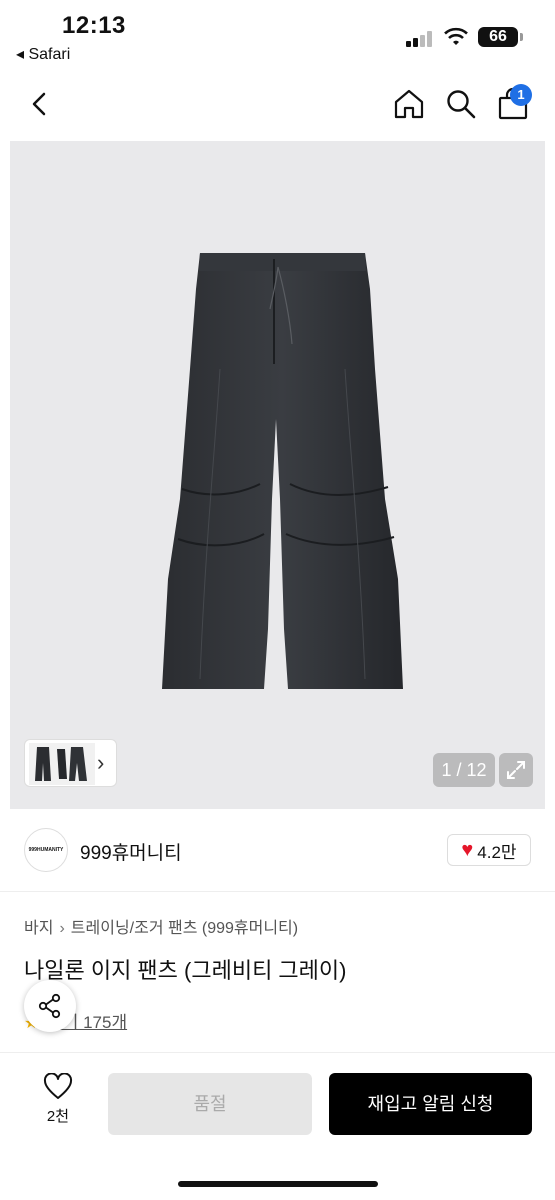 Image resolution: width=555 pixels, height=1200 pixels. I want to click on top-nav: 1, so click(277, 105).